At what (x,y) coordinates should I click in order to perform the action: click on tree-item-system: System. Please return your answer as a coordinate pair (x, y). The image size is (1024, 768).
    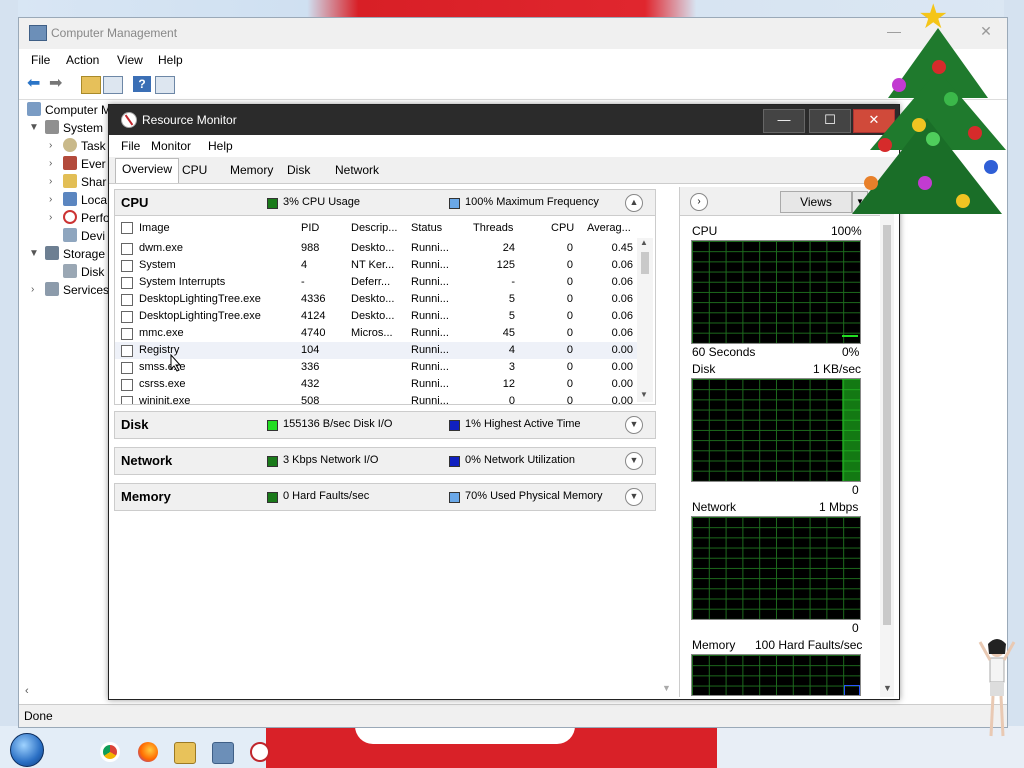
    Looking at the image, I should click on (74, 129).